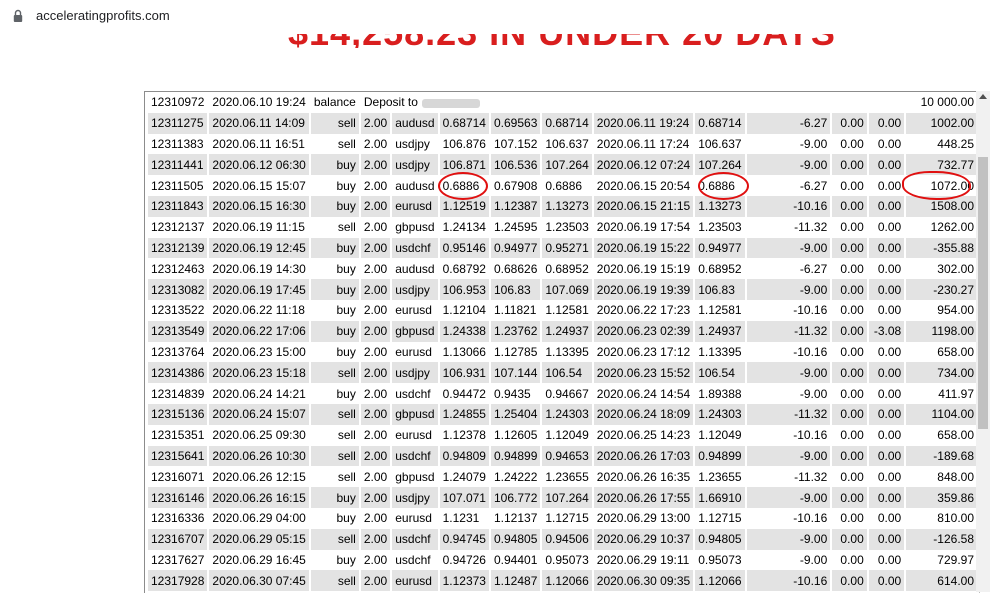 This screenshot has height=593, width=990. Describe the element at coordinates (178, 165) in the screenshot. I see `ticket-cell: 12311441` at that location.